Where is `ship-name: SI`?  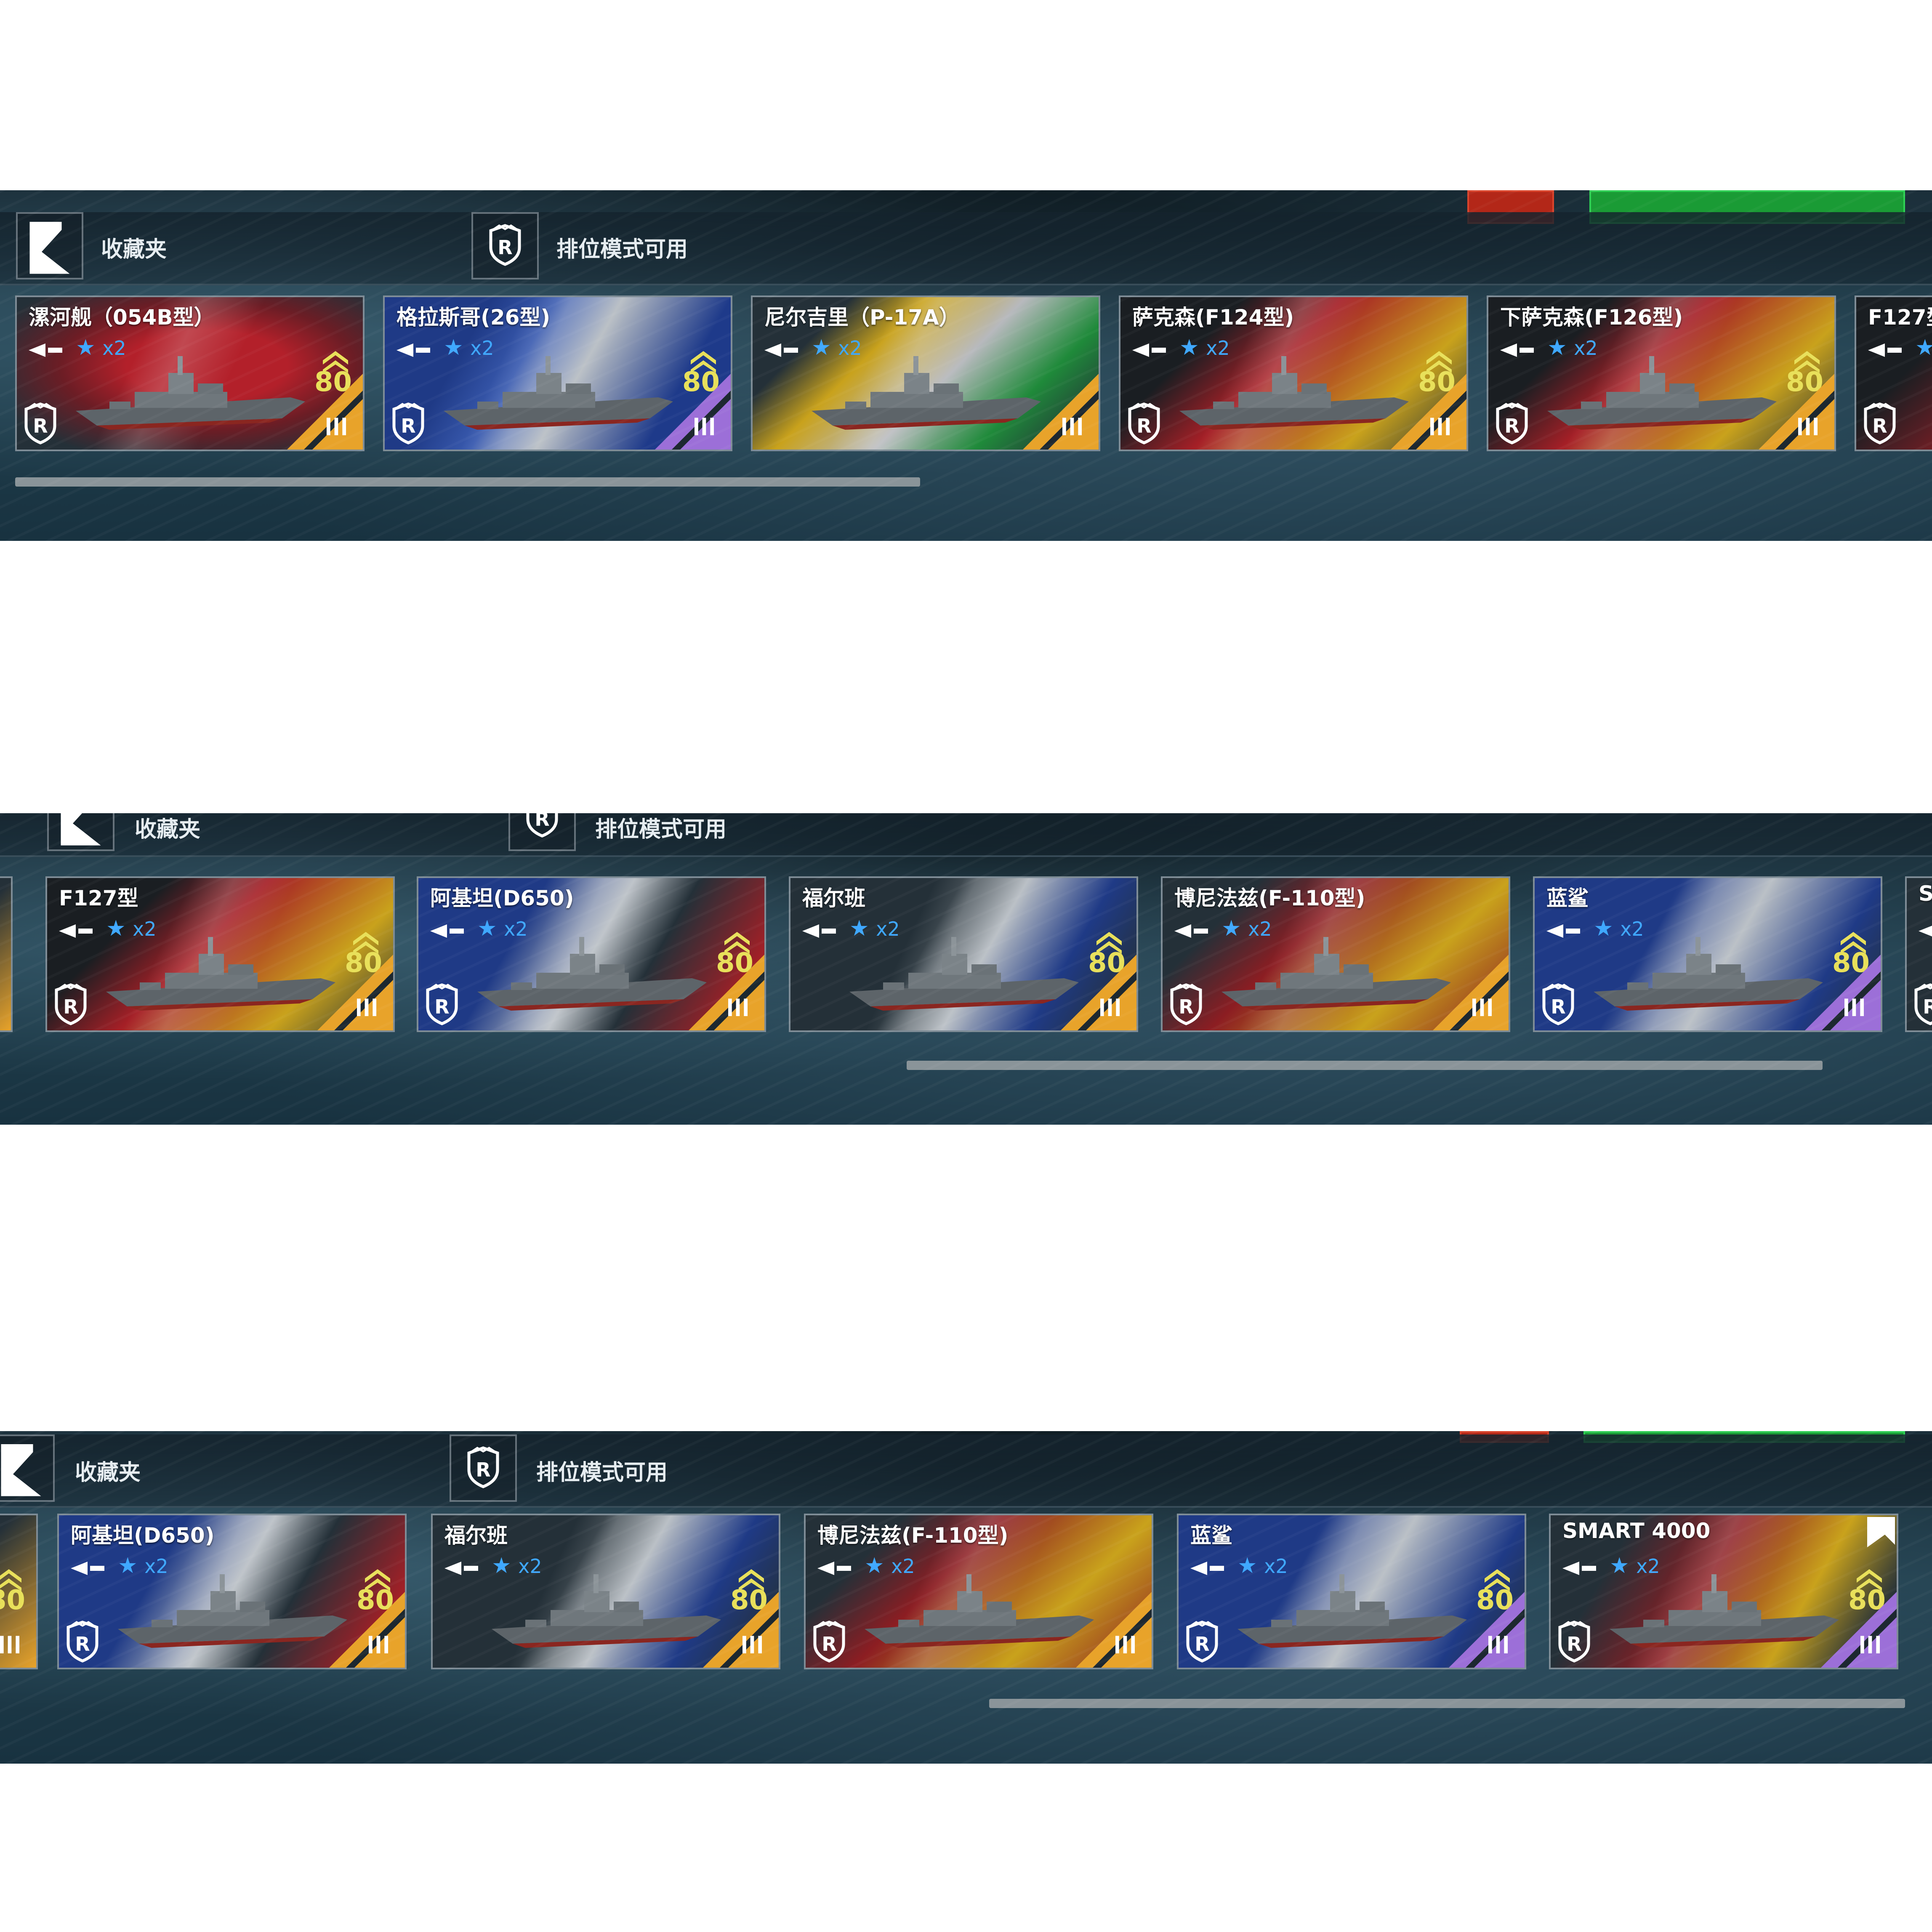
ship-name: SI is located at coordinates (1926, 894).